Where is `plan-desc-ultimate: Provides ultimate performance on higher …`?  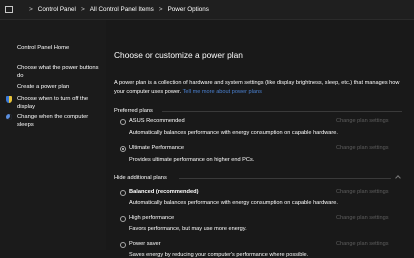 plan-desc-ultimate: Provides ultimate performance on higher … is located at coordinates (192, 160).